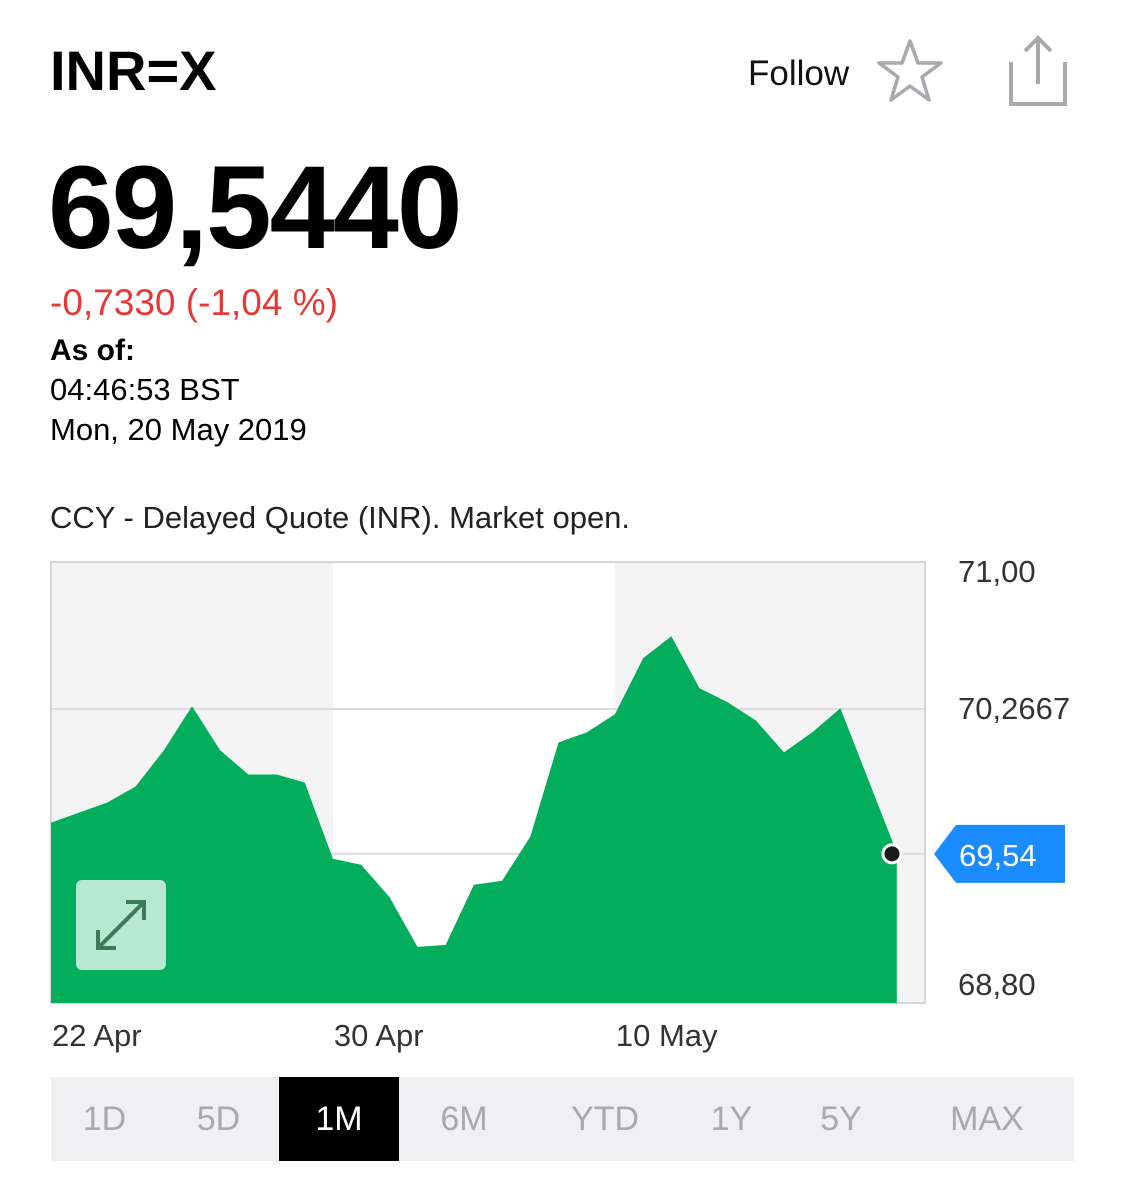  I want to click on y-tick-label: 71,00, so click(997, 571).